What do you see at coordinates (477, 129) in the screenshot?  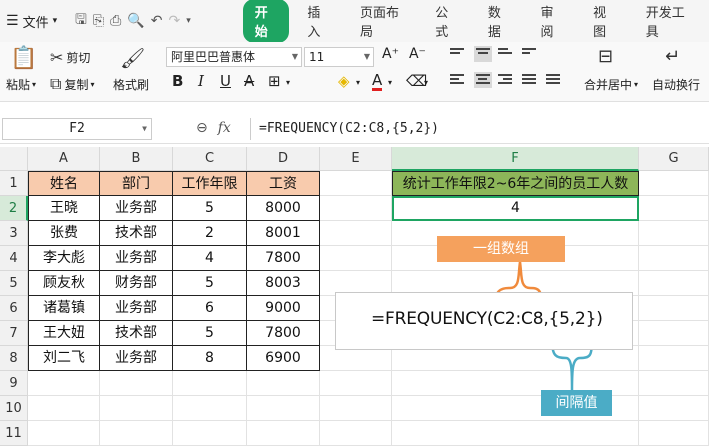 I see `formula-input: =FREQUENCY(C2:C8,{5,2})` at bounding box center [477, 129].